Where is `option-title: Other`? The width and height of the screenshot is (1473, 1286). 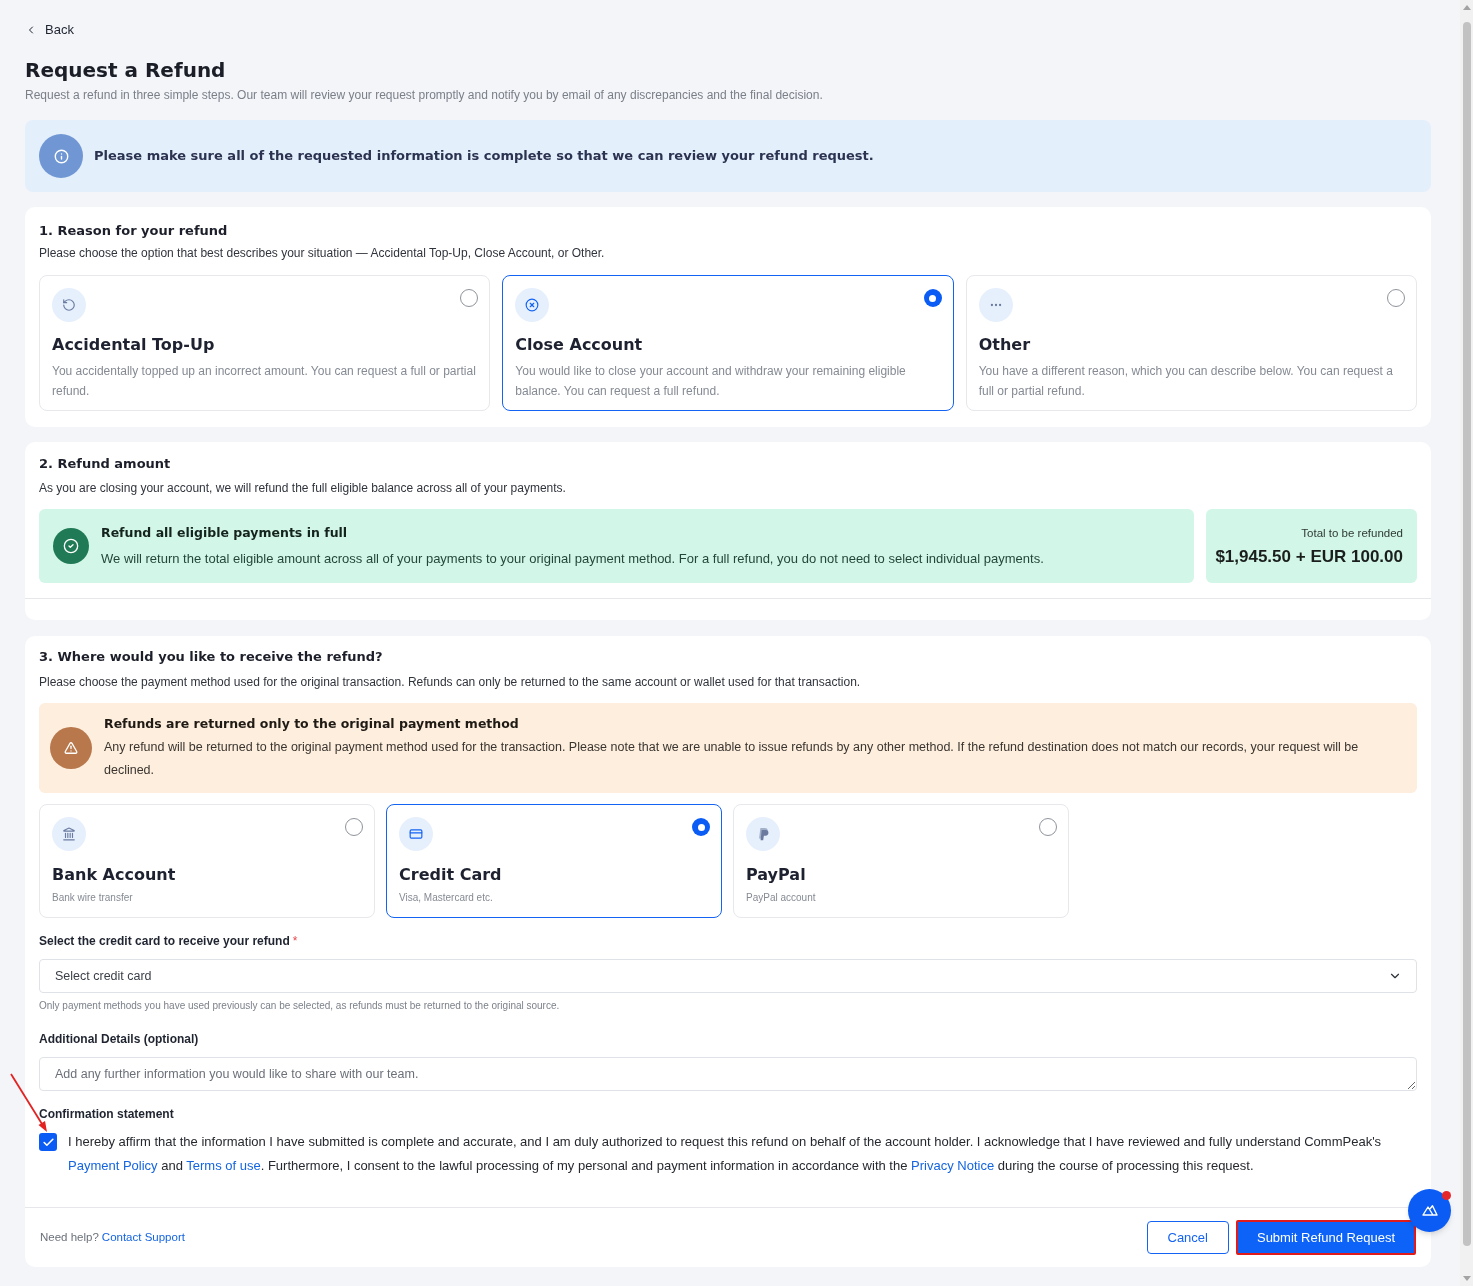
option-title: Other is located at coordinates (1005, 345).